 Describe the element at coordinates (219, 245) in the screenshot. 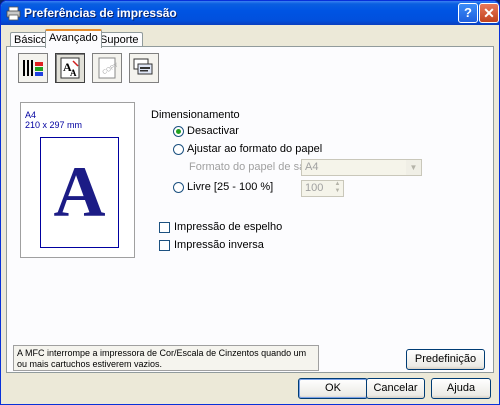

I see `reverse-print-label: Impressão inversa` at that location.